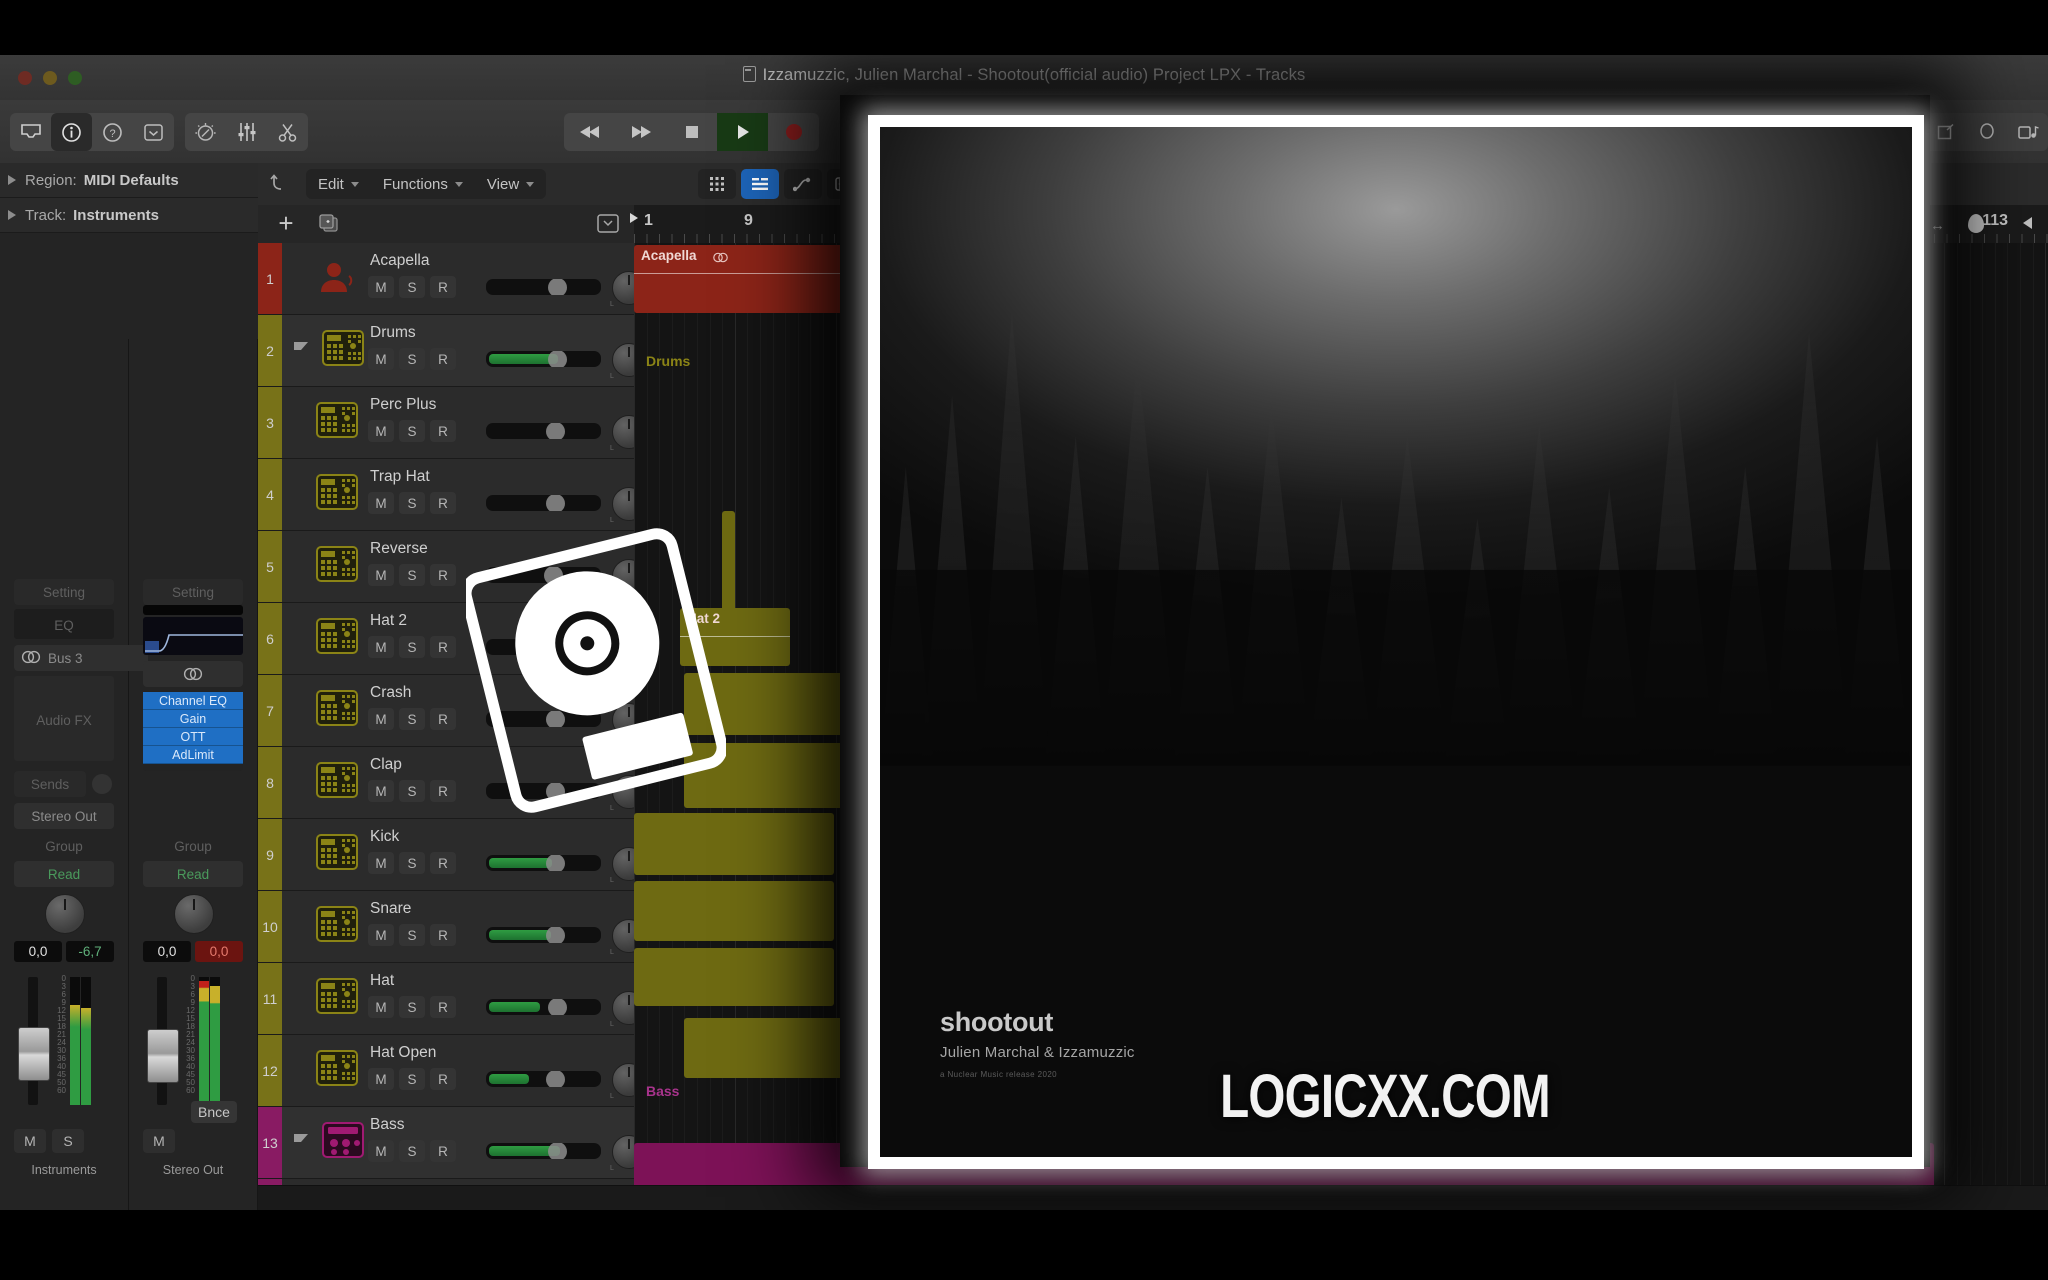 Image resolution: width=2048 pixels, height=1280 pixels. What do you see at coordinates (193, 701) in the screenshot?
I see `plugin-slot-0: Channel EQ` at bounding box center [193, 701].